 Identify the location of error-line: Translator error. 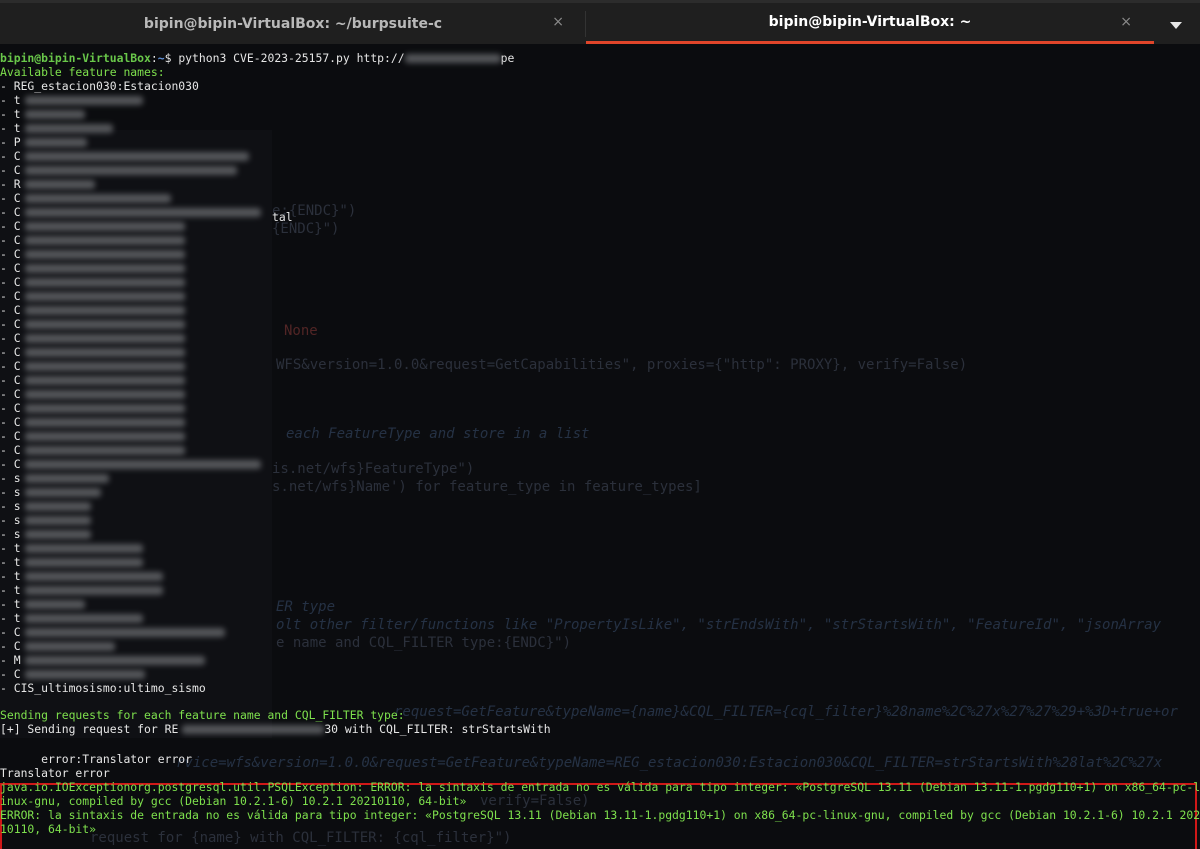
(55, 773).